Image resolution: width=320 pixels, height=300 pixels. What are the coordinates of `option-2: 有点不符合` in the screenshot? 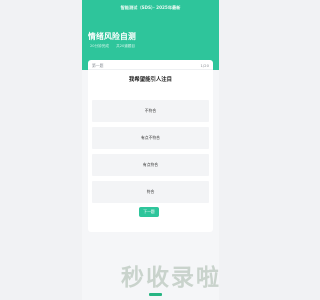 It's located at (150, 138).